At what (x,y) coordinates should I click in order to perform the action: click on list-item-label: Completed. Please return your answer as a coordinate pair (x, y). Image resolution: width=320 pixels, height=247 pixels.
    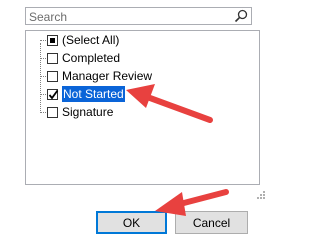
    Looking at the image, I should click on (91, 58).